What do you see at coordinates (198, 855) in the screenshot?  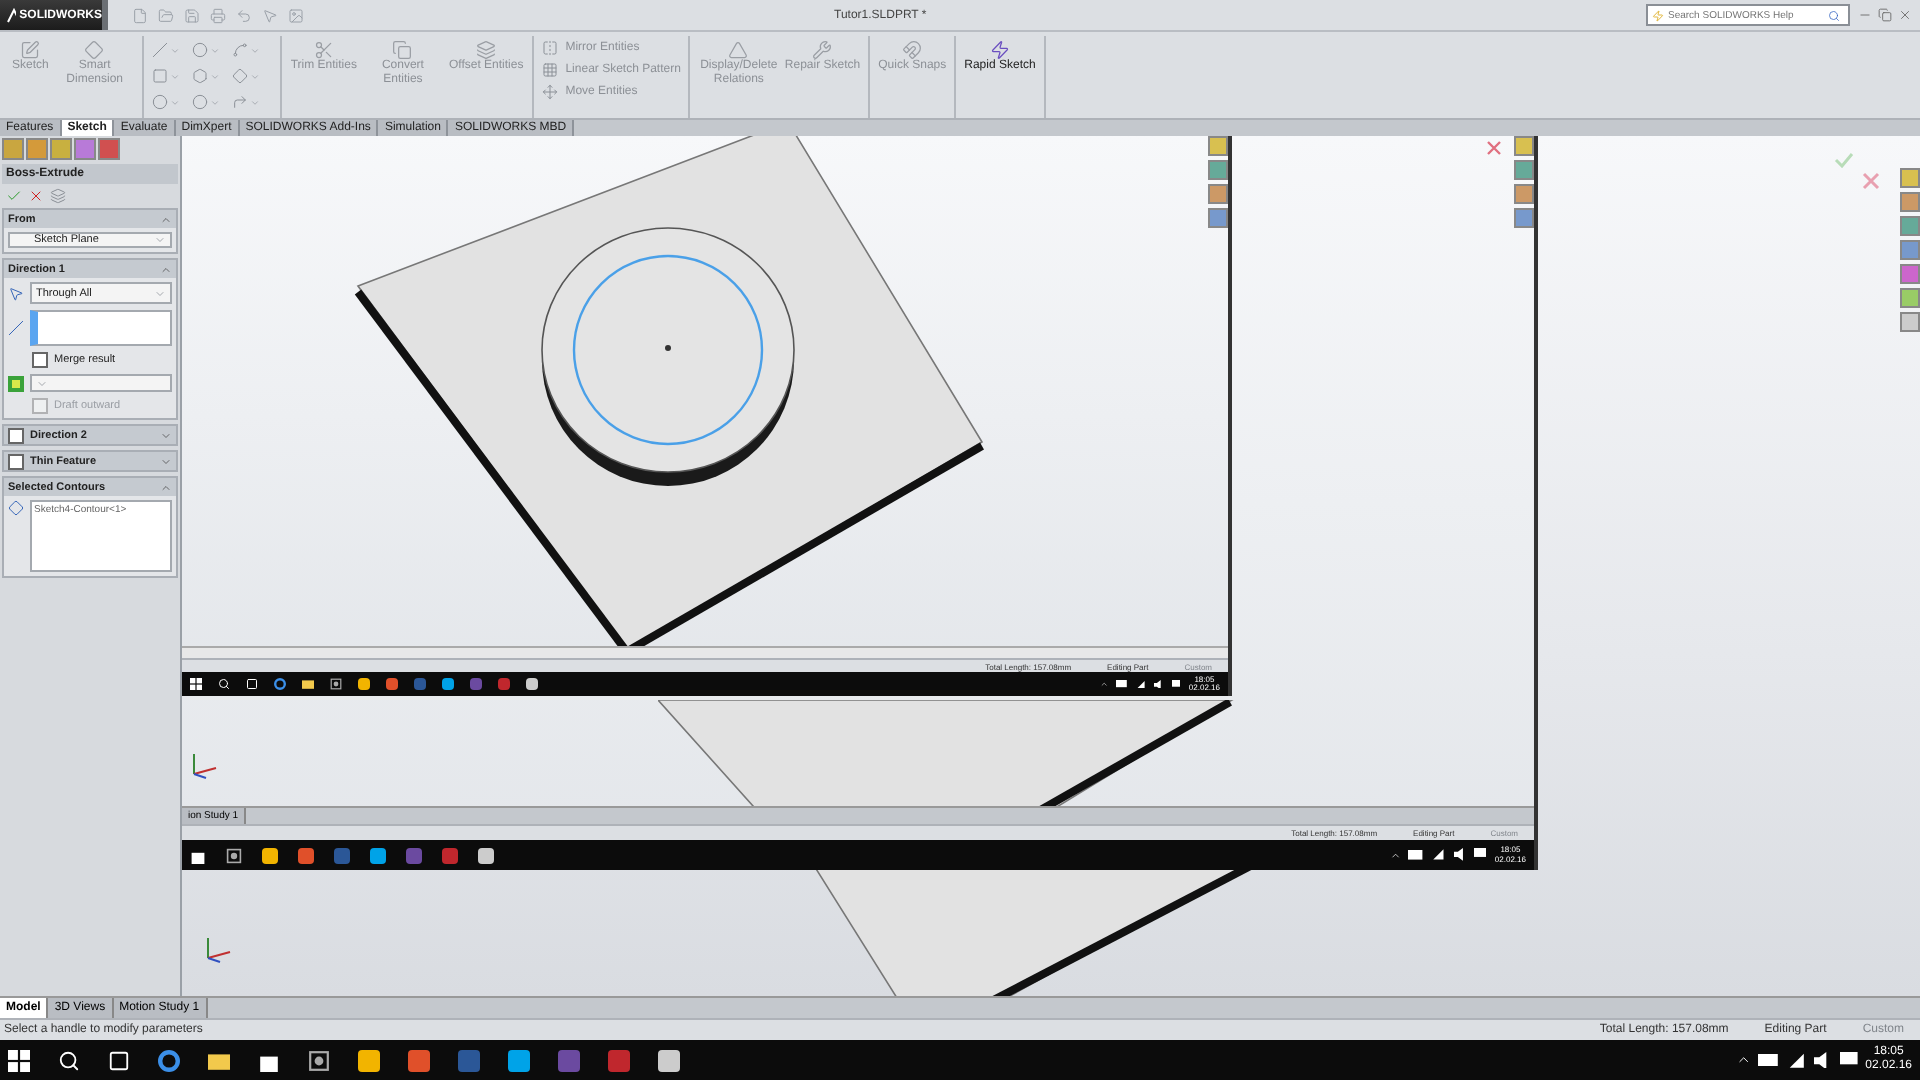 I see `store-bag-icon` at bounding box center [198, 855].